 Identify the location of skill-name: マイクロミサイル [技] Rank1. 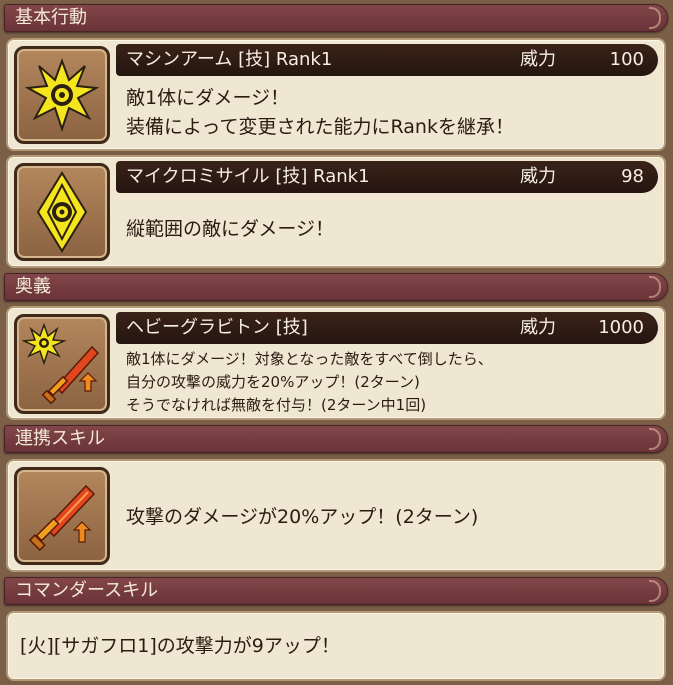
(248, 176).